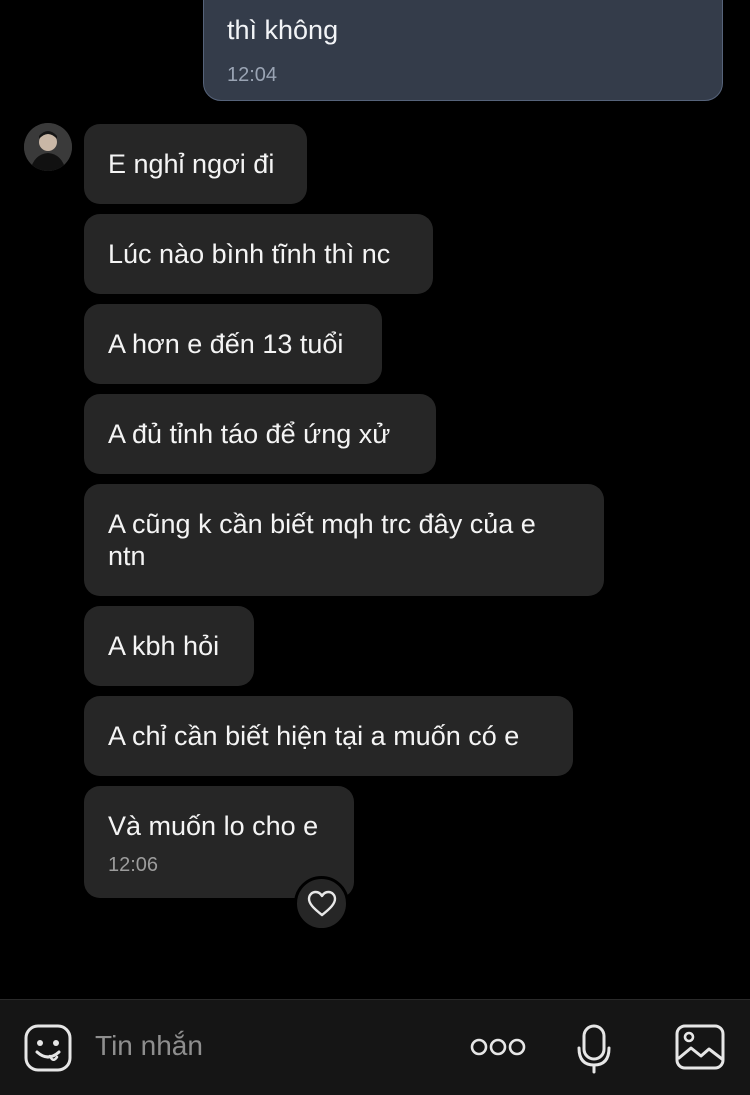 This screenshot has height=1095, width=750. I want to click on sticker-button, so click(48, 1048).